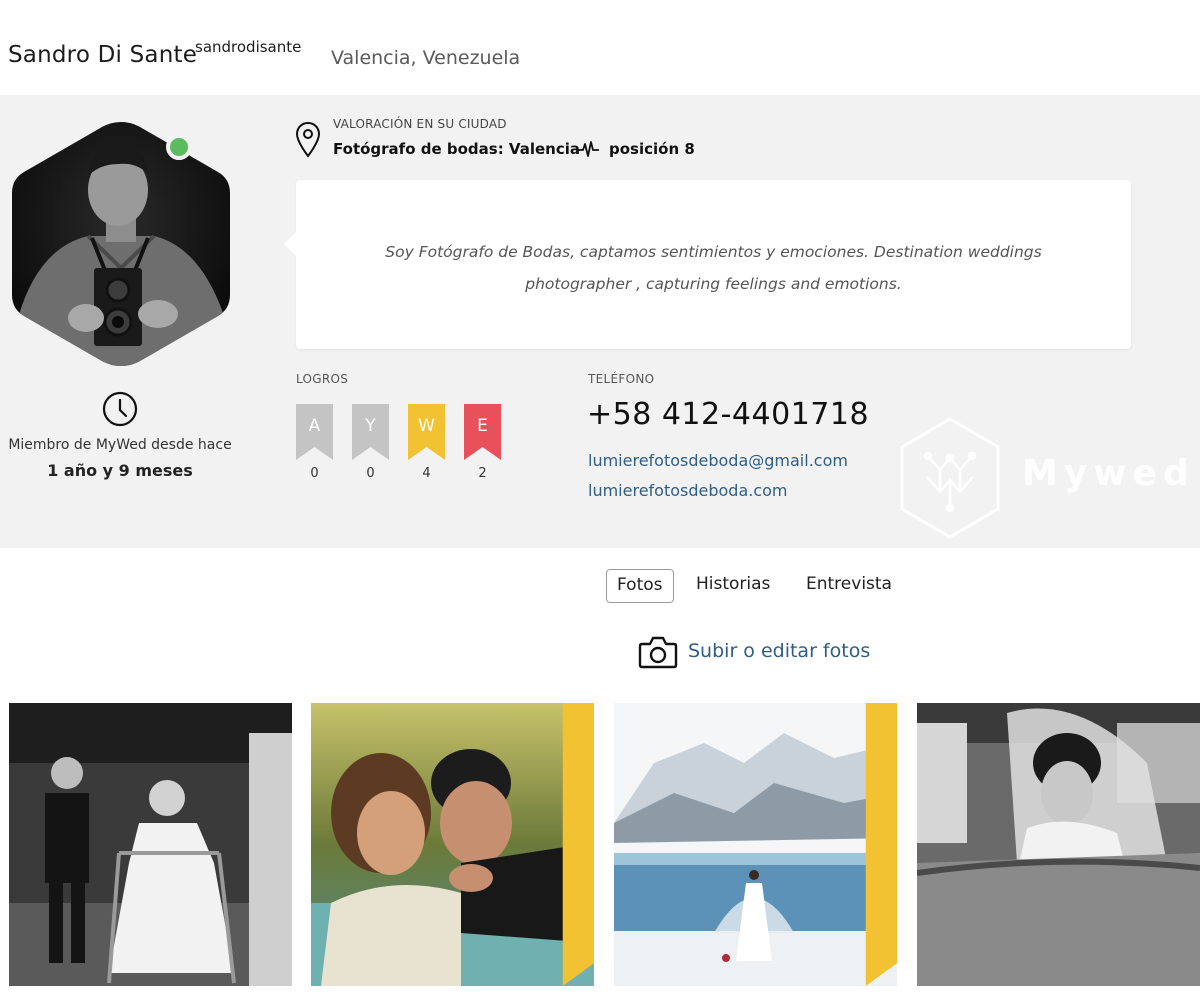  What do you see at coordinates (121, 244) in the screenshot?
I see `avatar` at bounding box center [121, 244].